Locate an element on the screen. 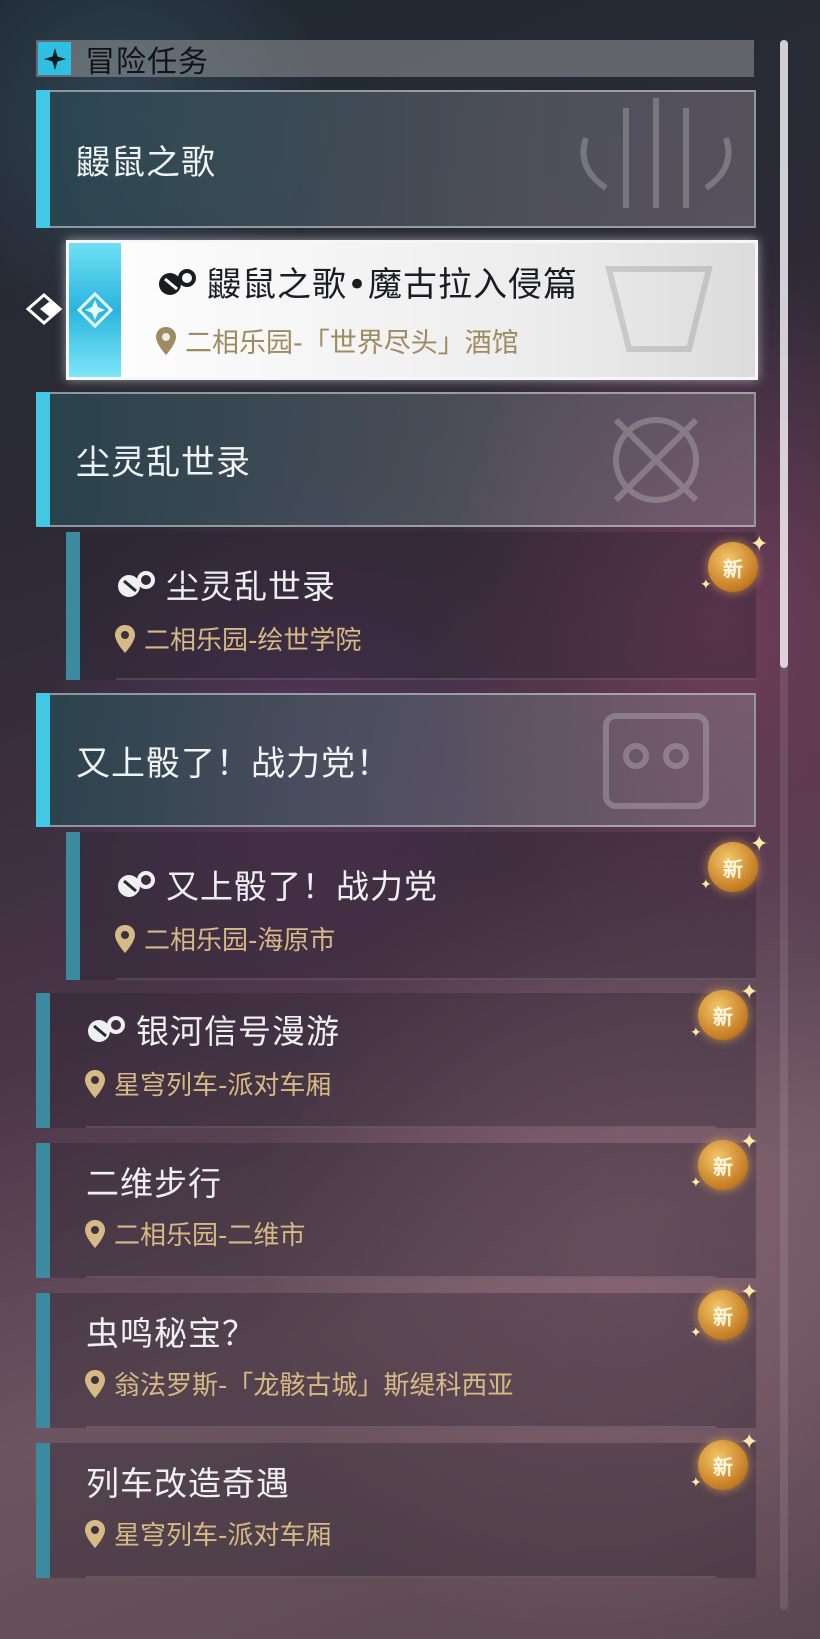 The image size is (820, 1639). quest-location: 二相乐园-「世界尽头」酒馆 is located at coordinates (352, 343).